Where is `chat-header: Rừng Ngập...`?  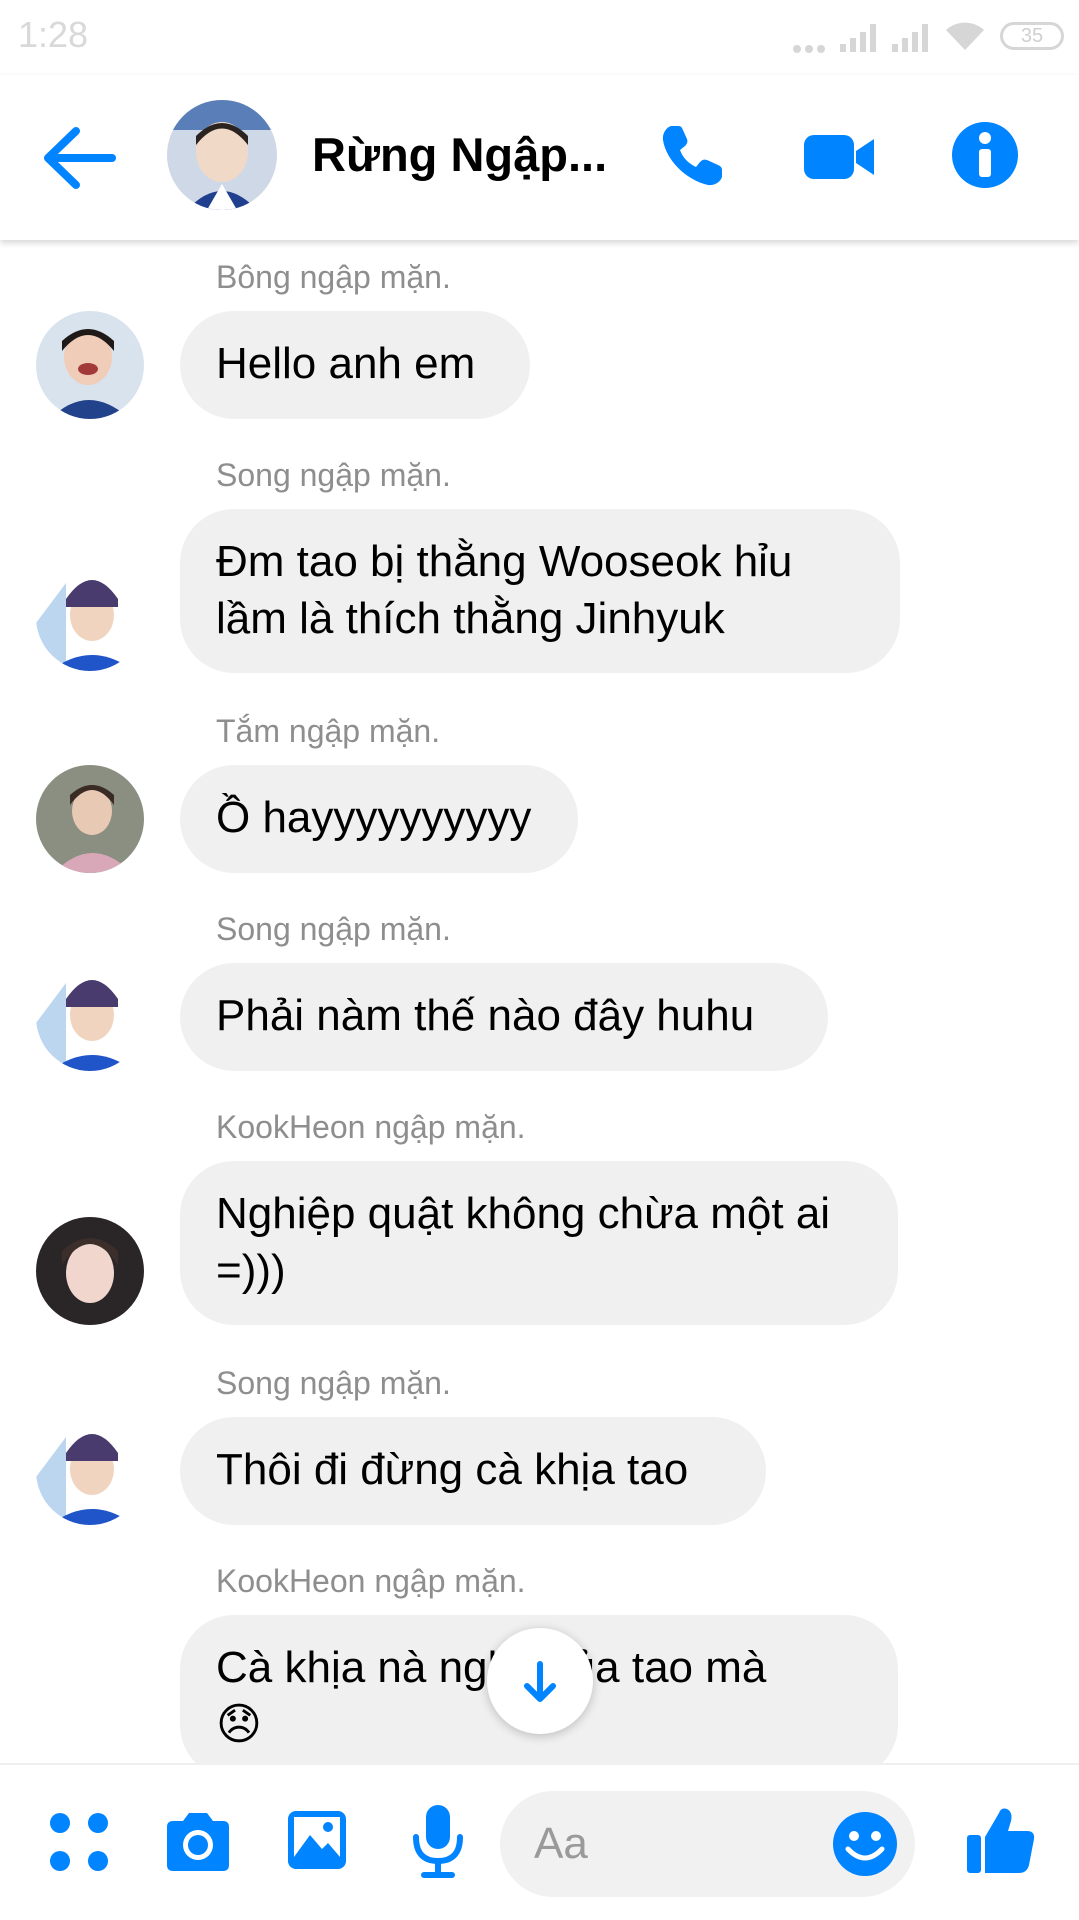
chat-header: Rừng Ngập... is located at coordinates (539, 157).